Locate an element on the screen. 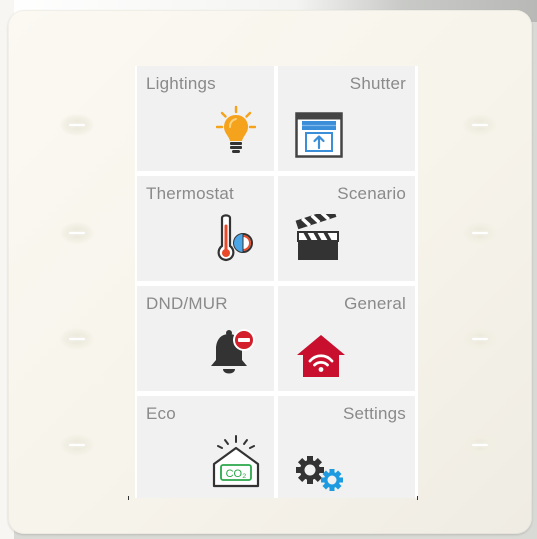 The width and height of the screenshot is (537, 539). home-wifi-icon is located at coordinates (321, 356).